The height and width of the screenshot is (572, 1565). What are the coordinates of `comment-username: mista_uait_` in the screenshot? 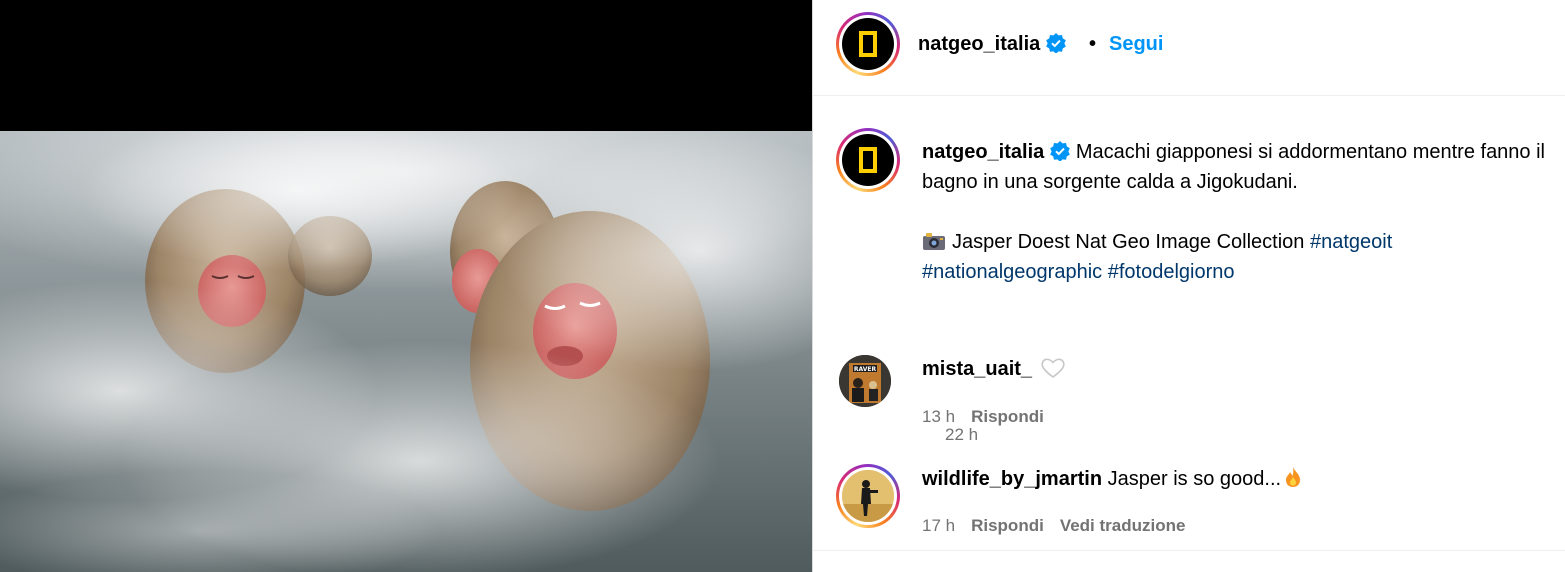 It's located at (977, 369).